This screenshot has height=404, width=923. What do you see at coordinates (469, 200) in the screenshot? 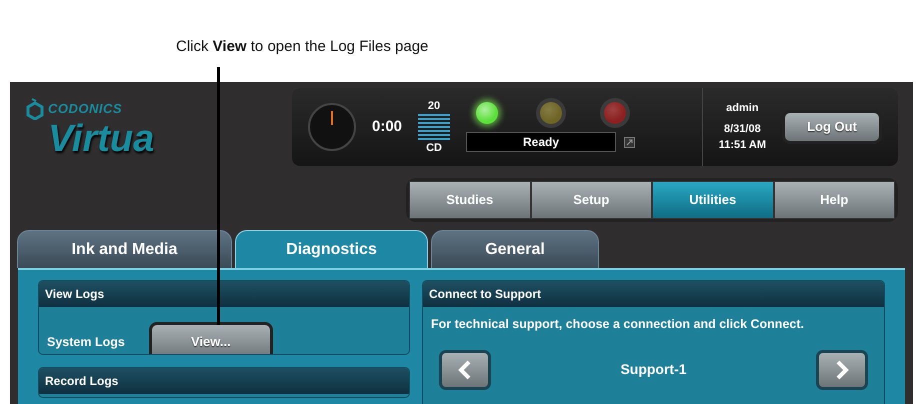
I see `nav-tab: Studies` at bounding box center [469, 200].